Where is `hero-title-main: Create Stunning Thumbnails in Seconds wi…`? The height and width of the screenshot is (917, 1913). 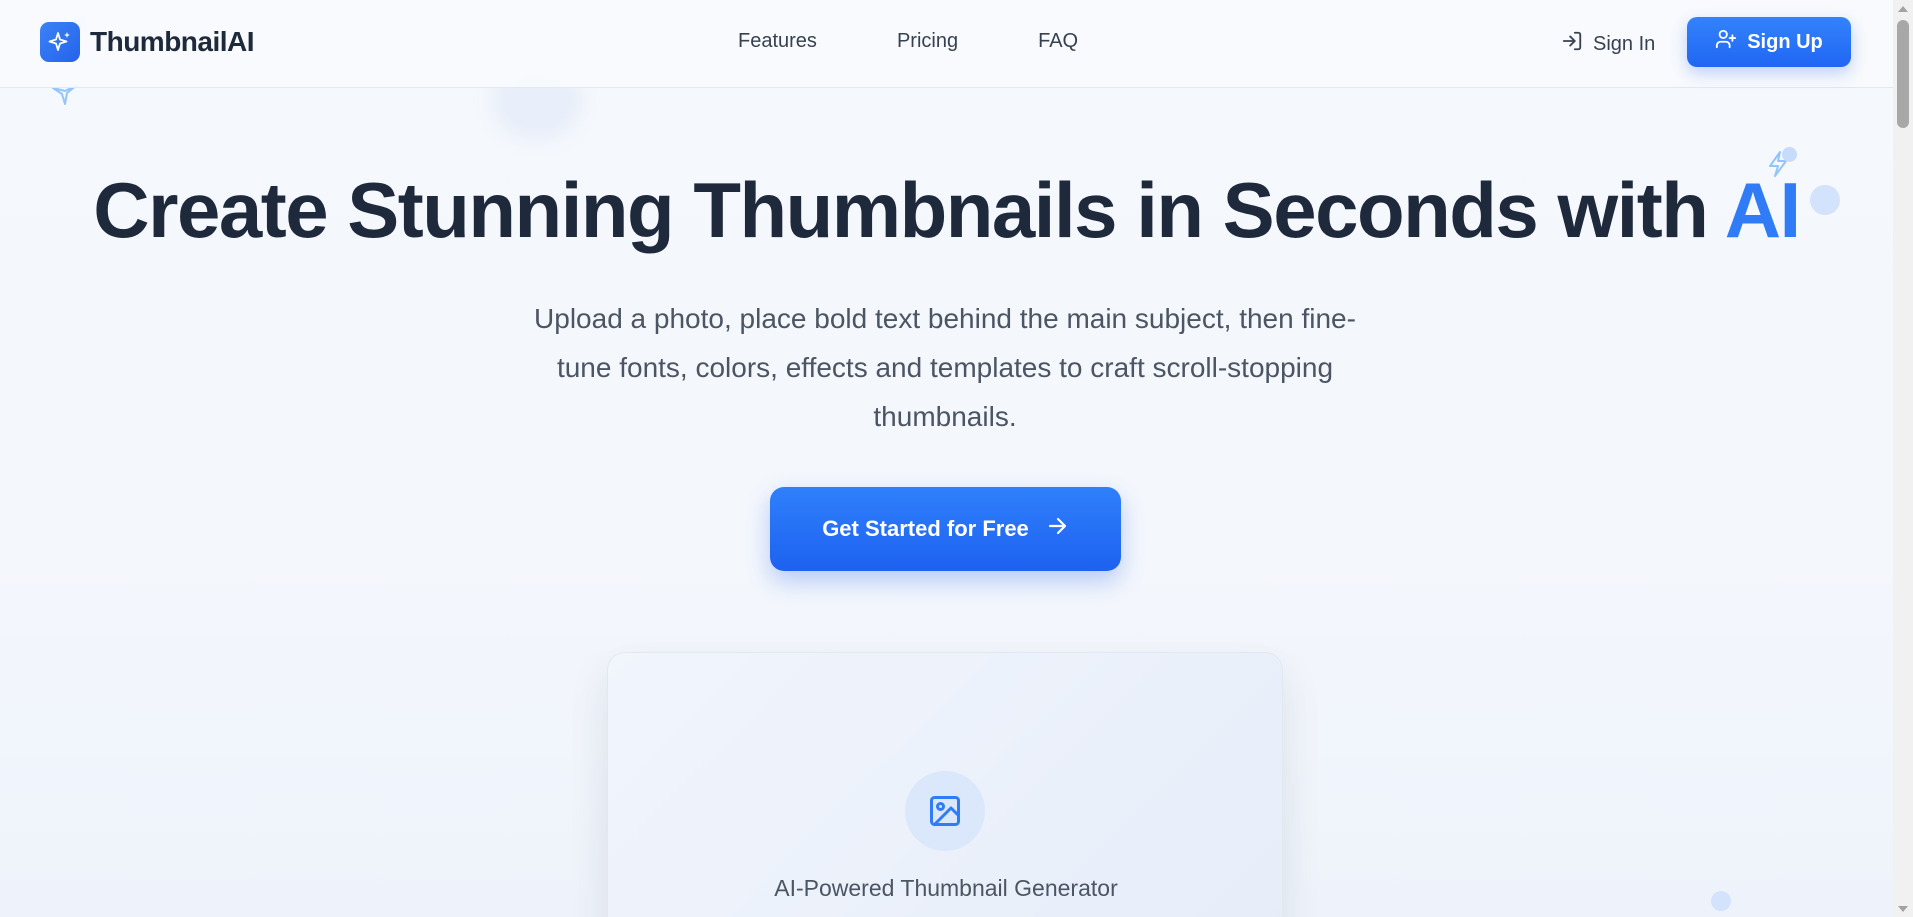 hero-title-main: Create Stunning Thumbnails in Seconds wi… is located at coordinates (909, 210).